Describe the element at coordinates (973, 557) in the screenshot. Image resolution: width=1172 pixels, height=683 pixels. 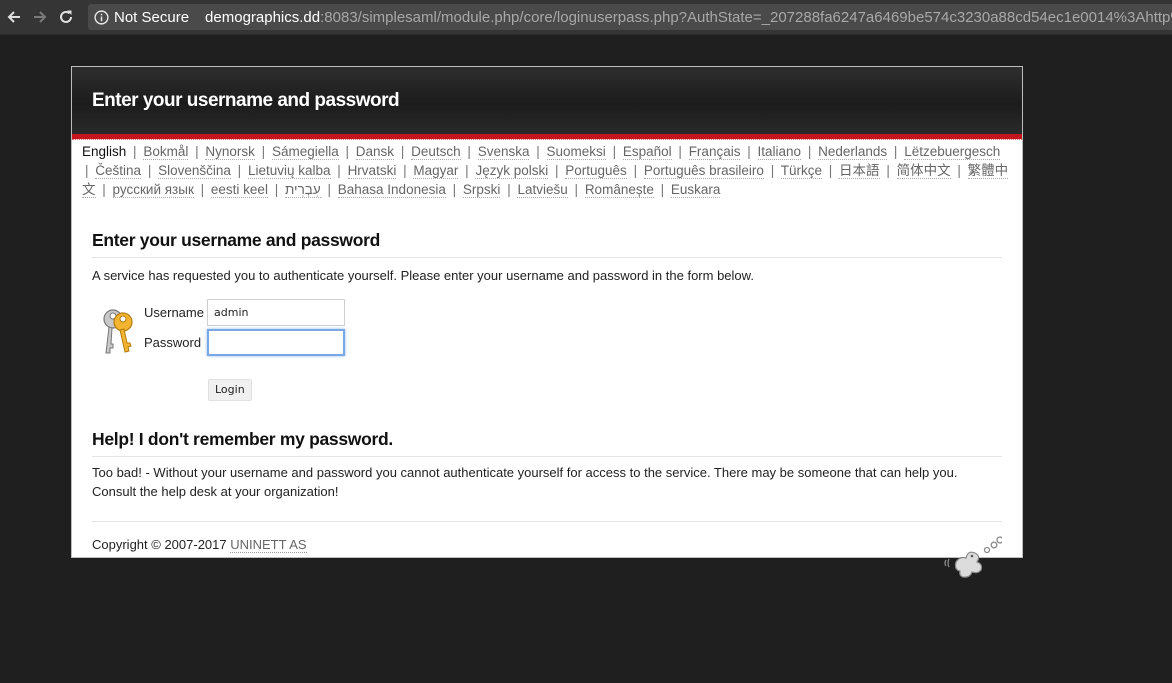
I see `simplesamlphp-logo-icon` at that location.